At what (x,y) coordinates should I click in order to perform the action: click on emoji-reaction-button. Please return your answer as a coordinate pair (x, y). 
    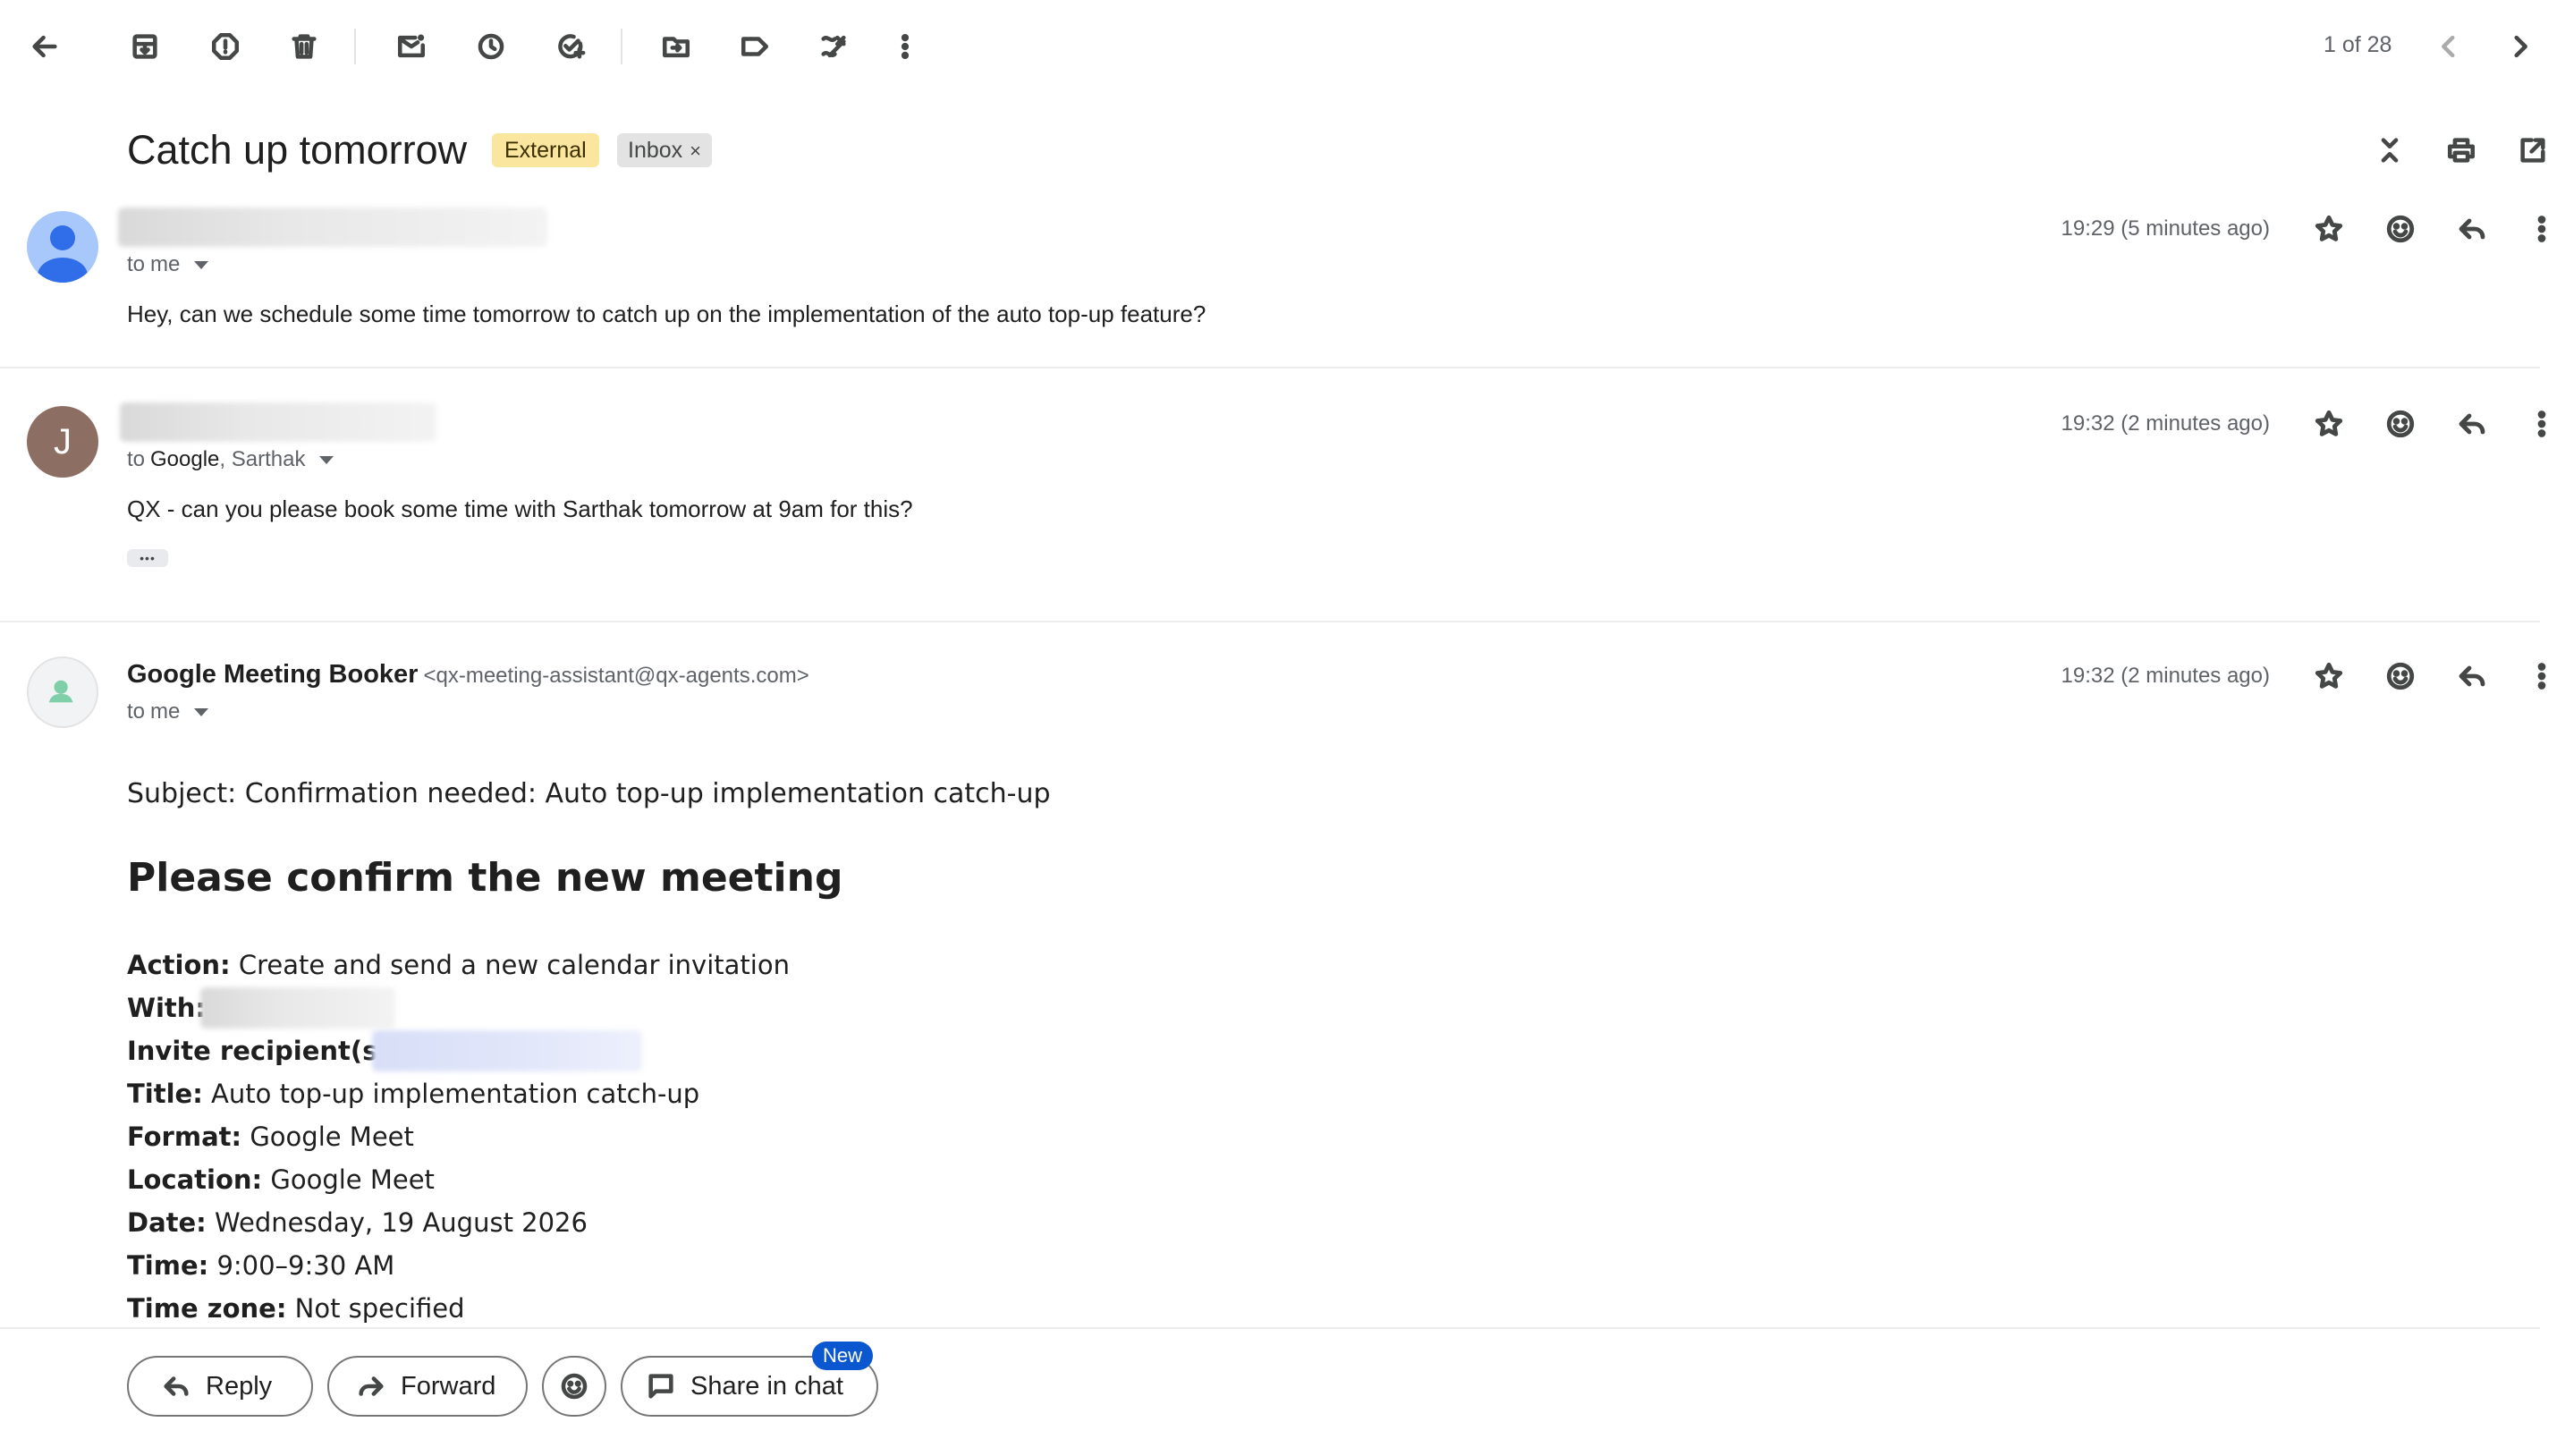
    Looking at the image, I should click on (574, 1386).